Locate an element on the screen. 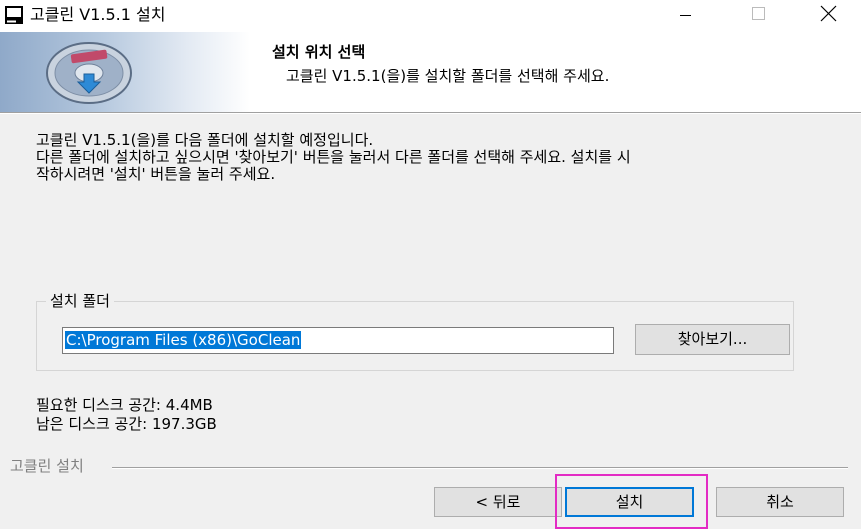  intro-line: 고클린 V1.5.1(을)를 다음 폴더에 설치할 예정입니다. is located at coordinates (205, 140).